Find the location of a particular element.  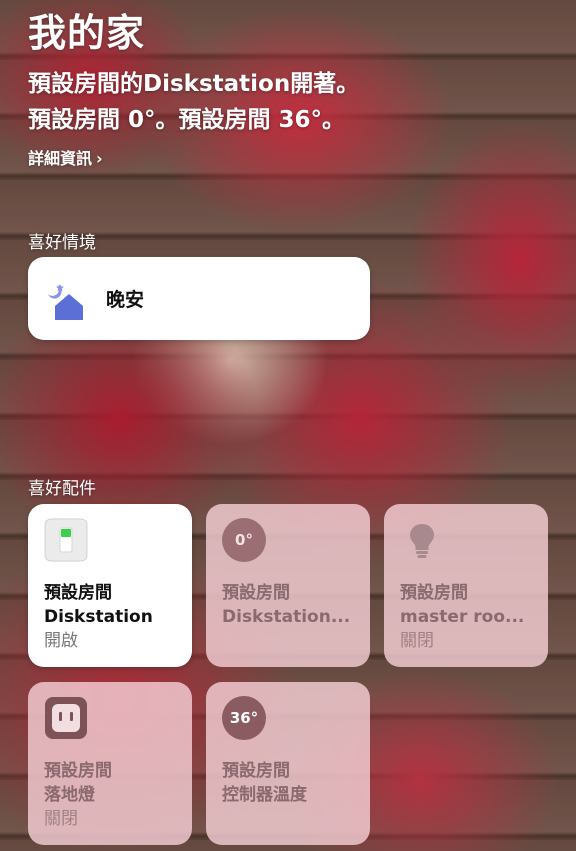

temperature-badge: 36° is located at coordinates (244, 718).